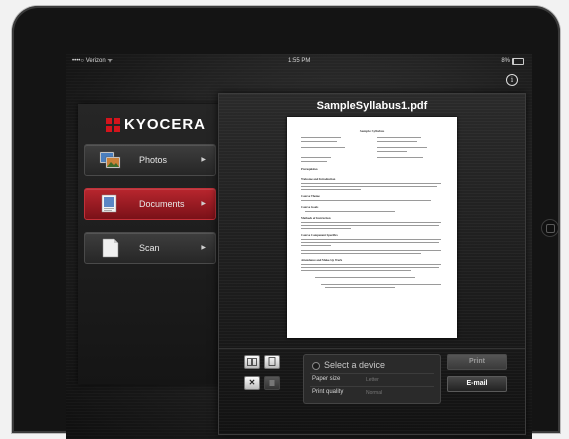 This screenshot has height=439, width=569. What do you see at coordinates (318, 179) in the screenshot?
I see `page-heading: Welcome and Introduction` at bounding box center [318, 179].